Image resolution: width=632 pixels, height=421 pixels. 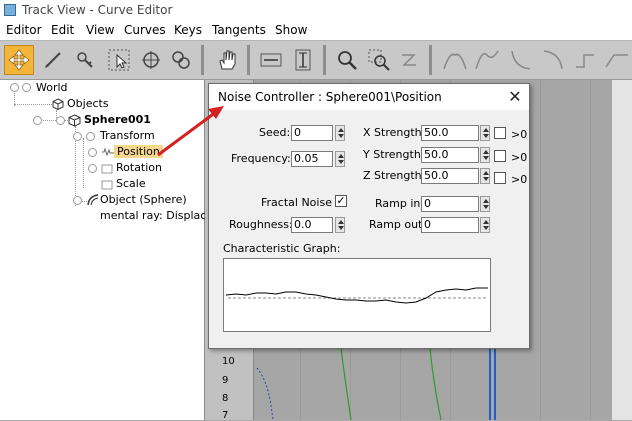 What do you see at coordinates (455, 60) in the screenshot?
I see `tangent-auto-icon` at bounding box center [455, 60].